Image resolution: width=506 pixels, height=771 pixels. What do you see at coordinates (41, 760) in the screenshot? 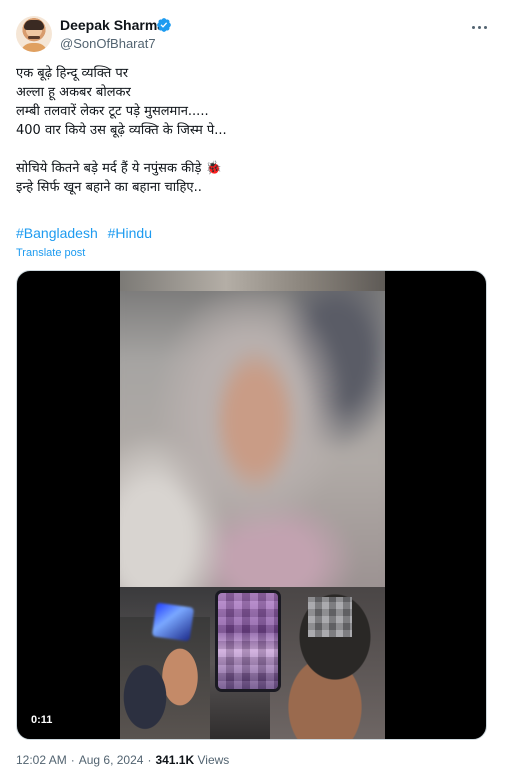
I see `post-time: 12:02 AM` at bounding box center [41, 760].